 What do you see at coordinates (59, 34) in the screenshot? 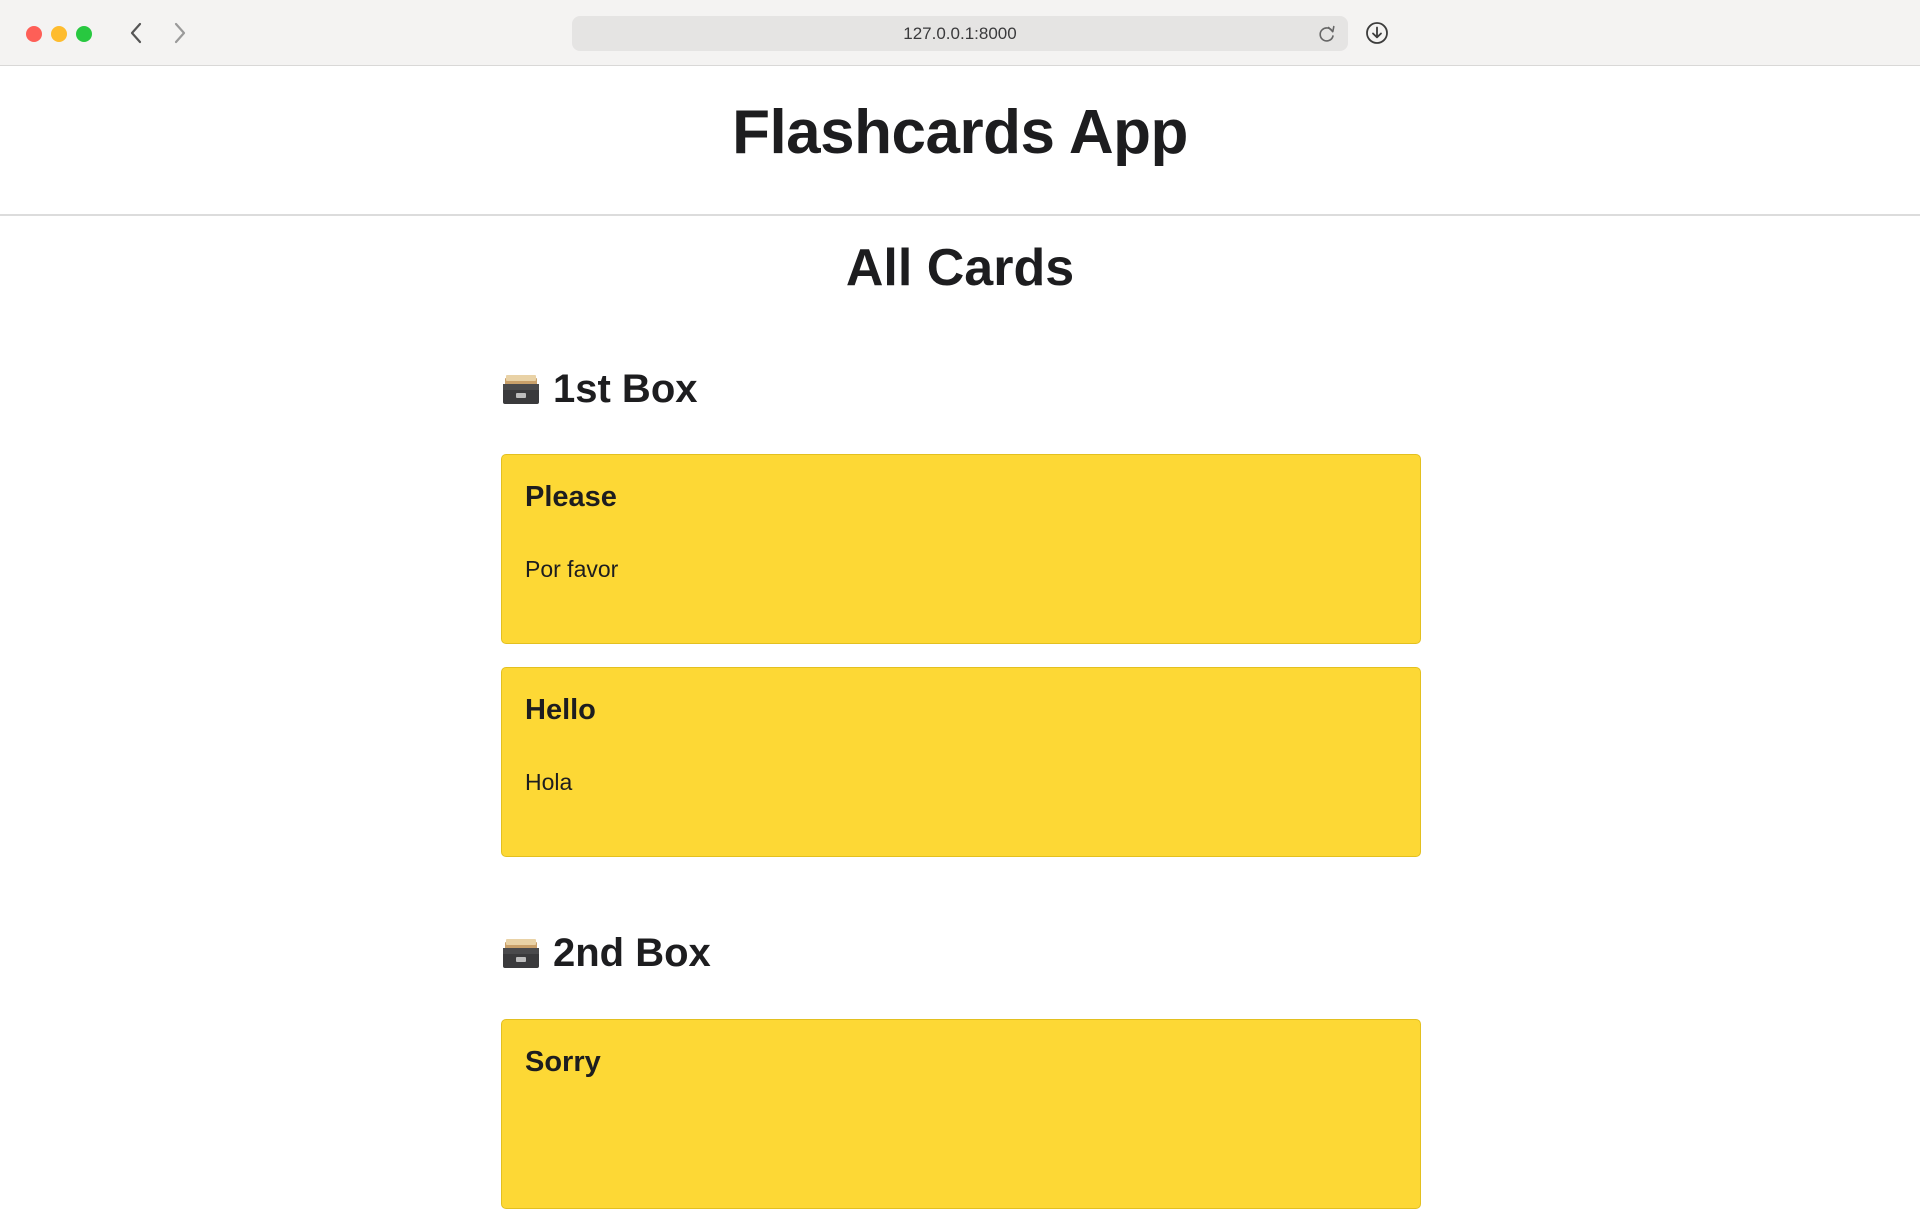
I see `minimize-window-button` at bounding box center [59, 34].